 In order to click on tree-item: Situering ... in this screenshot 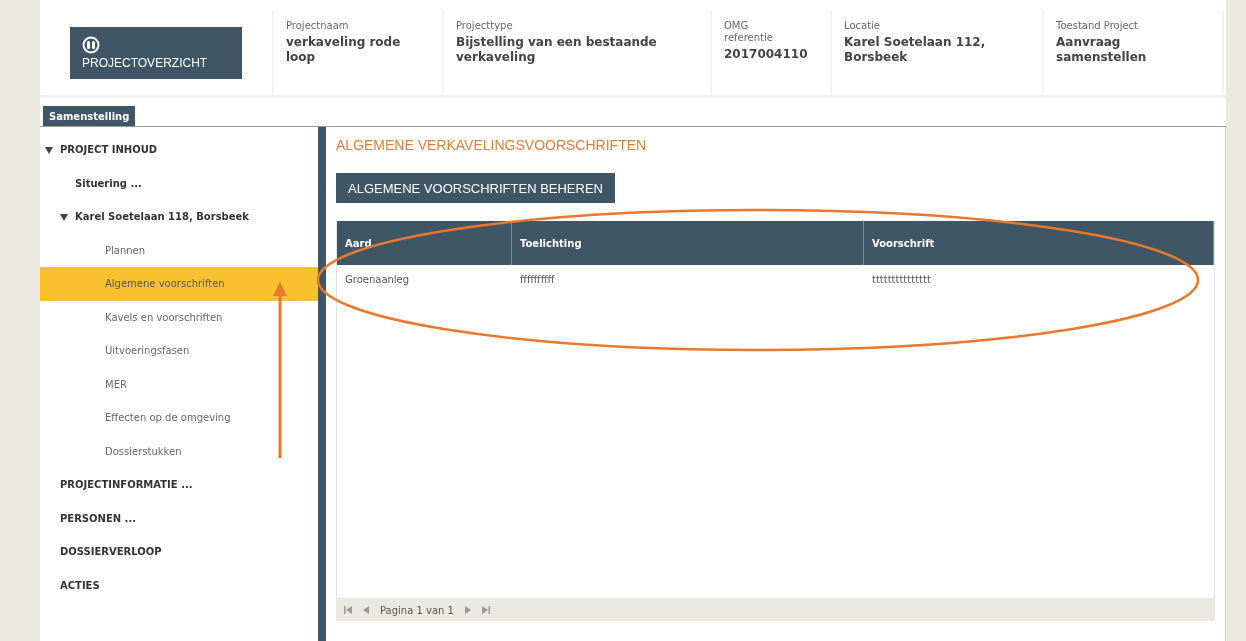, I will do `click(179, 183)`.